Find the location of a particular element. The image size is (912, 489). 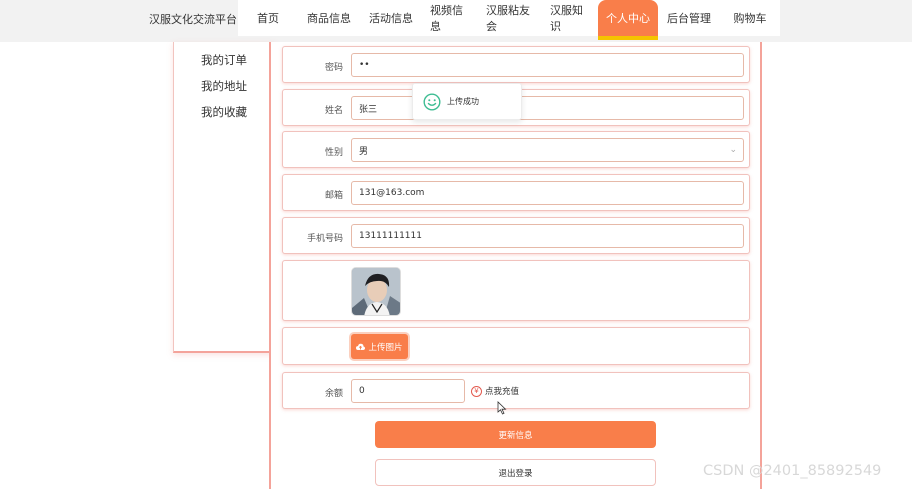

gender-row: 性别 男 ⌄ is located at coordinates (516, 149).